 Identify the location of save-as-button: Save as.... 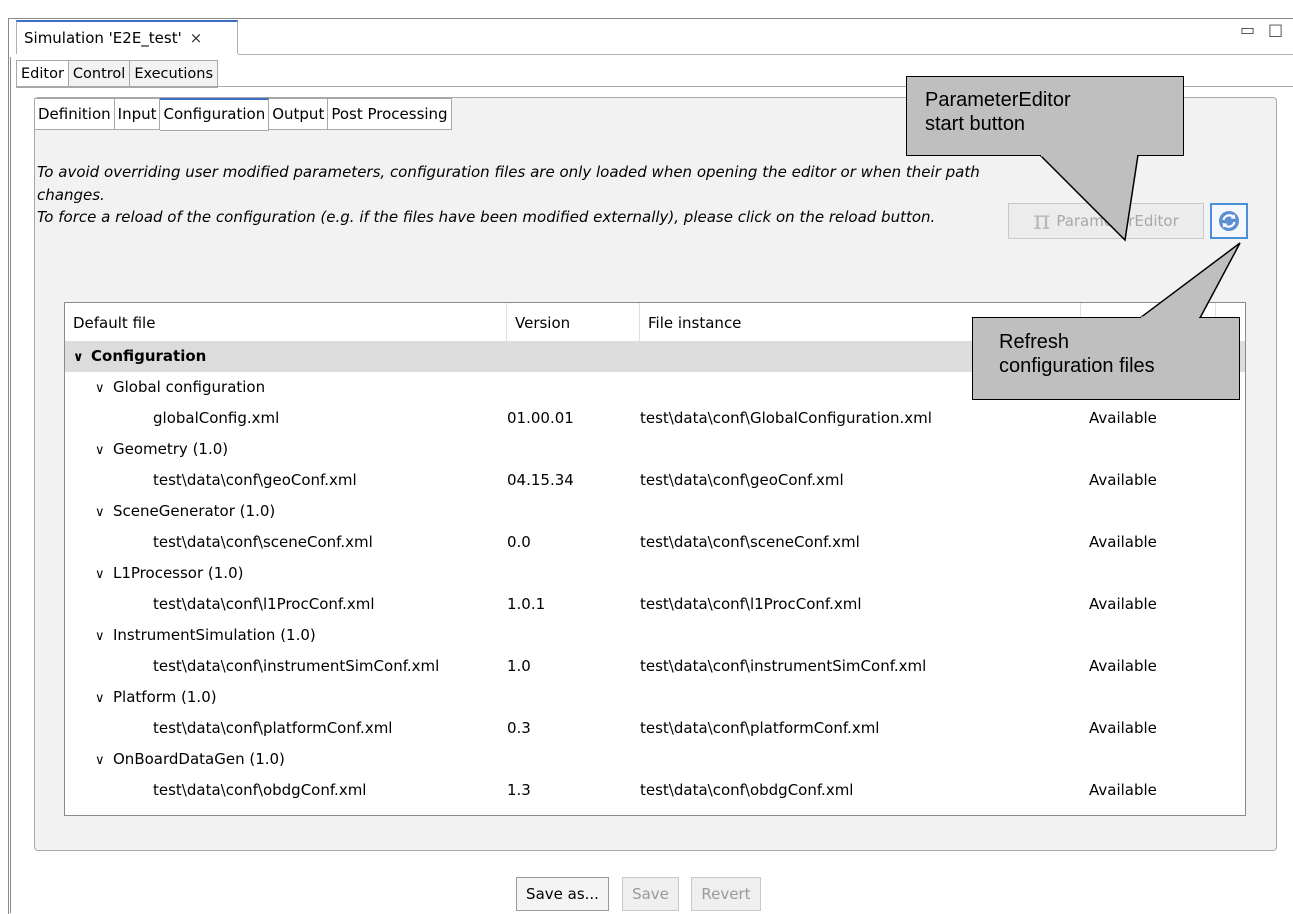
(562, 894).